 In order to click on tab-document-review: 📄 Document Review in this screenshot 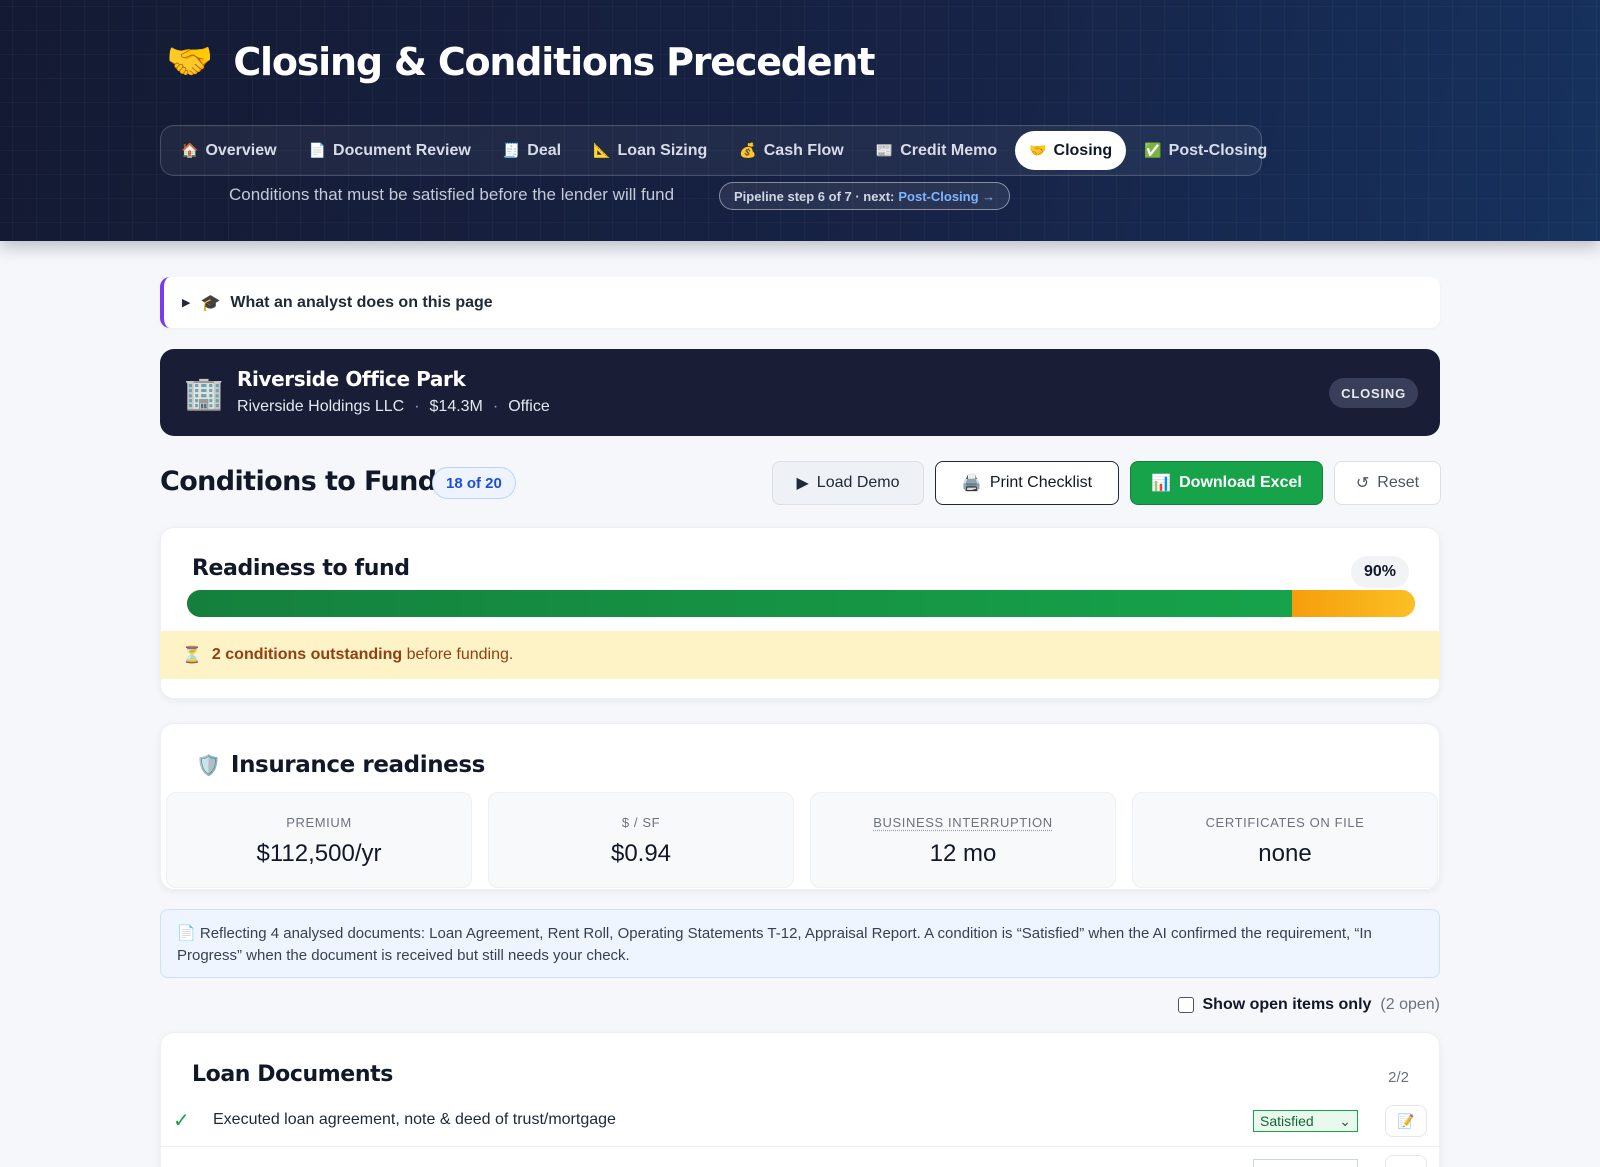, I will do `click(390, 150)`.